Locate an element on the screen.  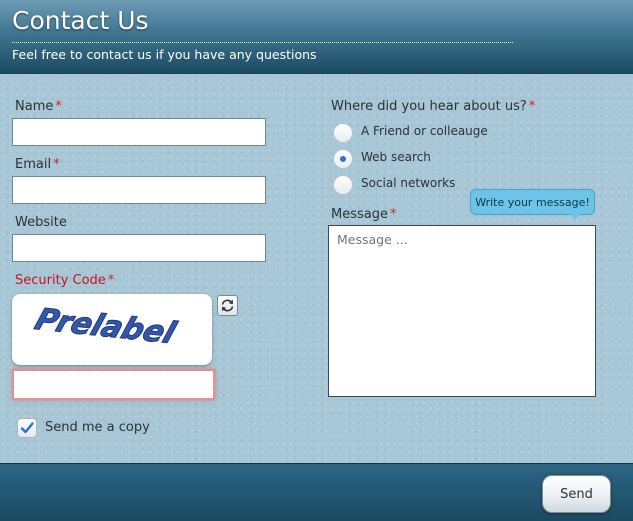
form-footer is located at coordinates (316, 492).